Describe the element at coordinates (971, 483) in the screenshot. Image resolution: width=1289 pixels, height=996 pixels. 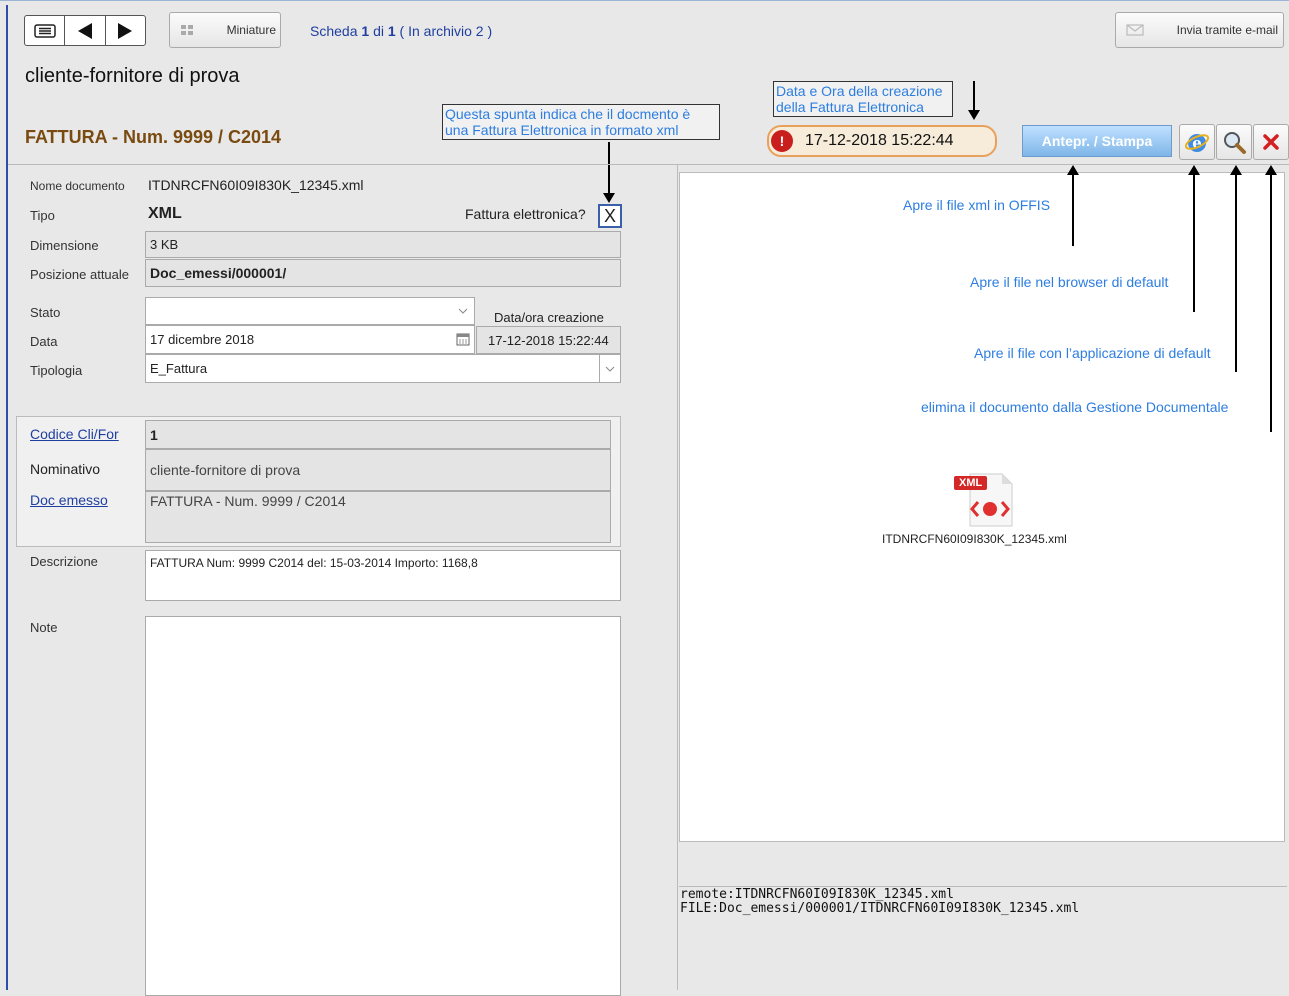
I see `xml-badge: XML` at that location.